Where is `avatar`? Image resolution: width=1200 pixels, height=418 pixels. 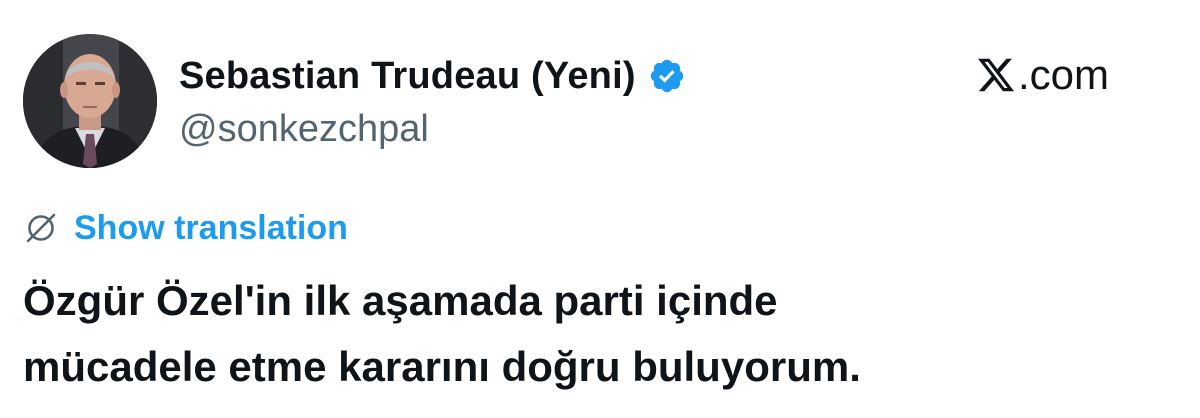 avatar is located at coordinates (90, 101).